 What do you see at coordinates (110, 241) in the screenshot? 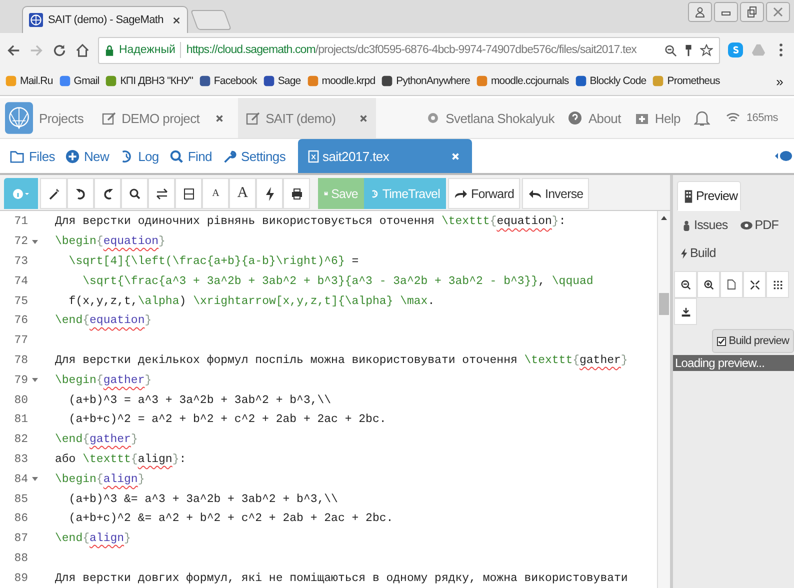
I see `code-line: \begin{equation}` at bounding box center [110, 241].